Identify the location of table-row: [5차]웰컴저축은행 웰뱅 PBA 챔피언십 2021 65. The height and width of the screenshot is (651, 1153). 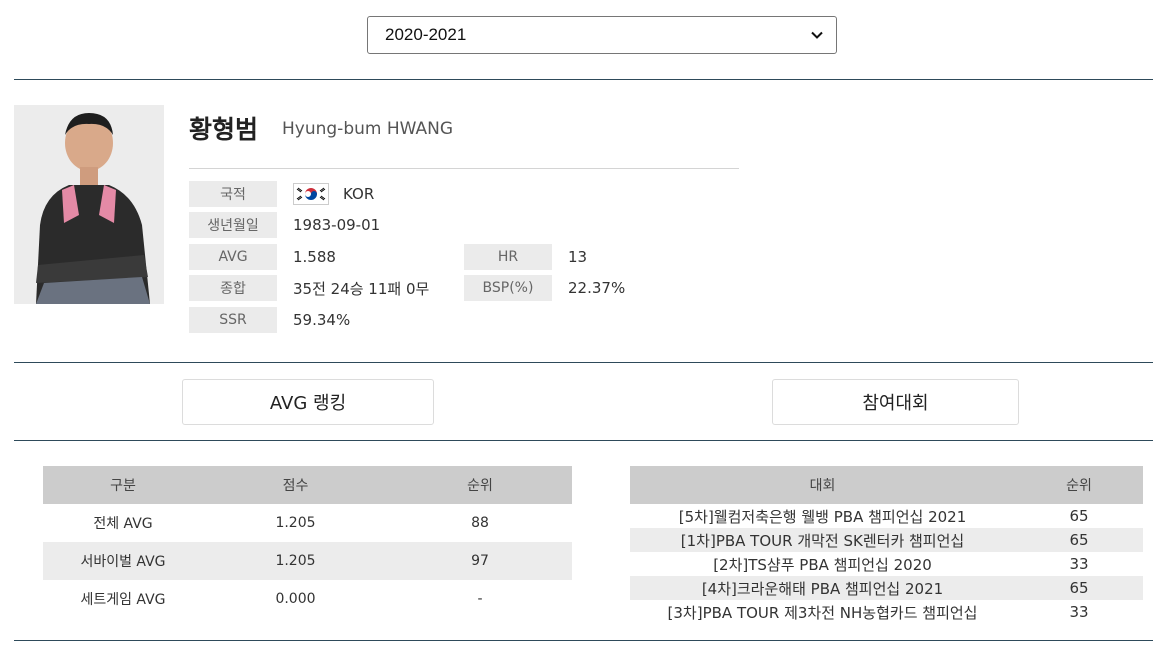
(886, 516).